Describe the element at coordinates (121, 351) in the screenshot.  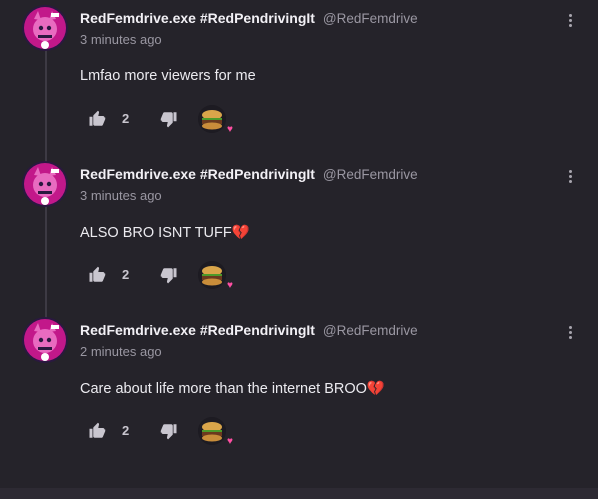
I see `timestamp: 2 minutes ago` at that location.